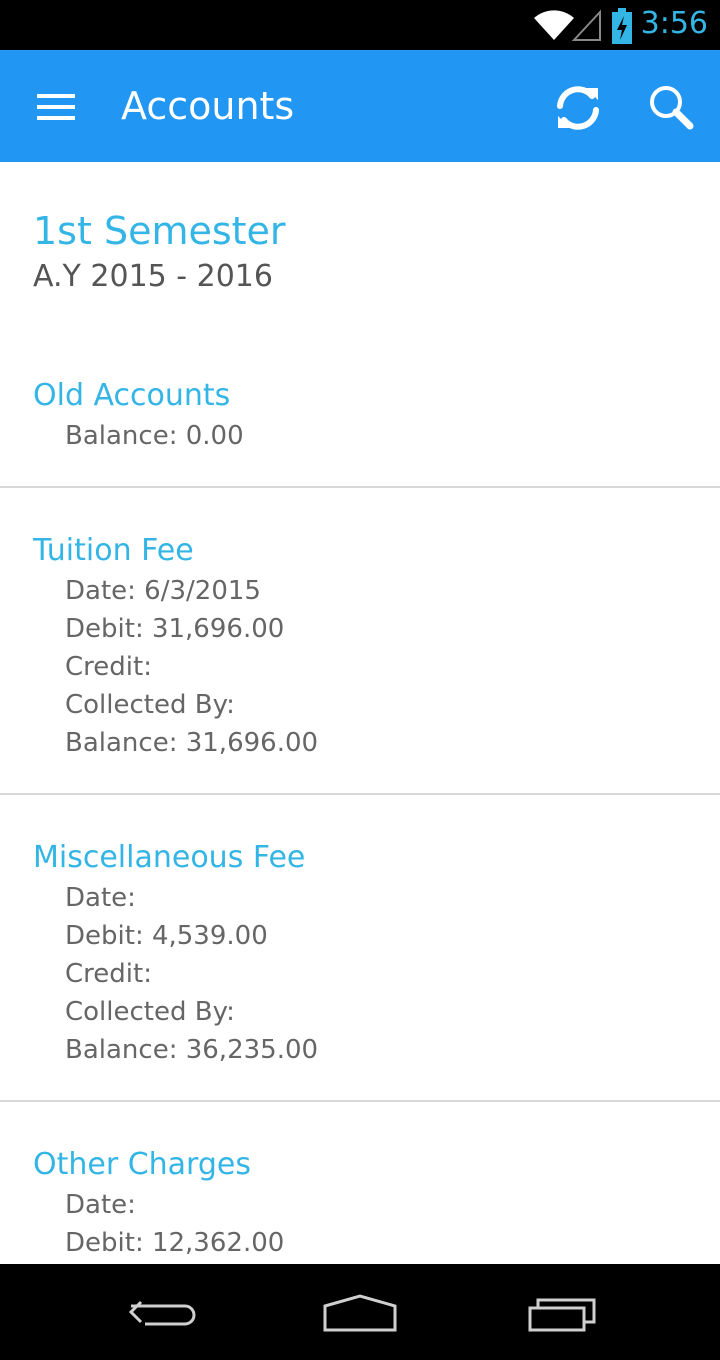 Image resolution: width=720 pixels, height=1360 pixels. Describe the element at coordinates (159, 254) in the screenshot. I see `semester-header: 1st Semester A.Y 2015 - 2016` at that location.